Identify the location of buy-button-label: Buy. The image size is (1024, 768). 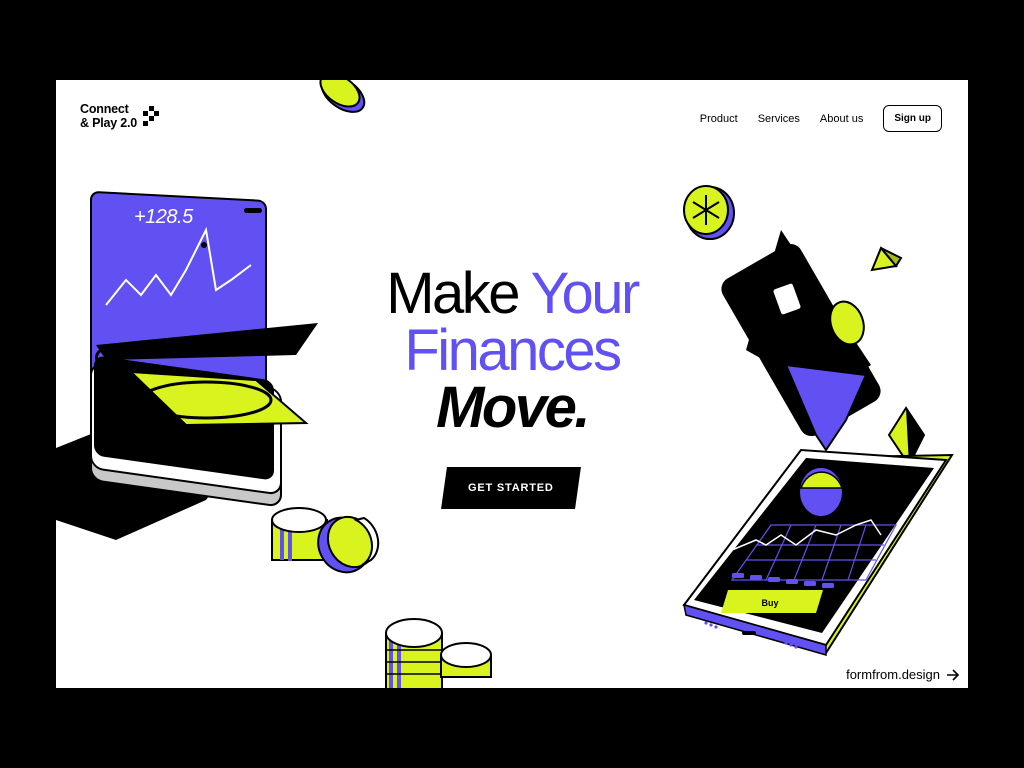
(769, 603).